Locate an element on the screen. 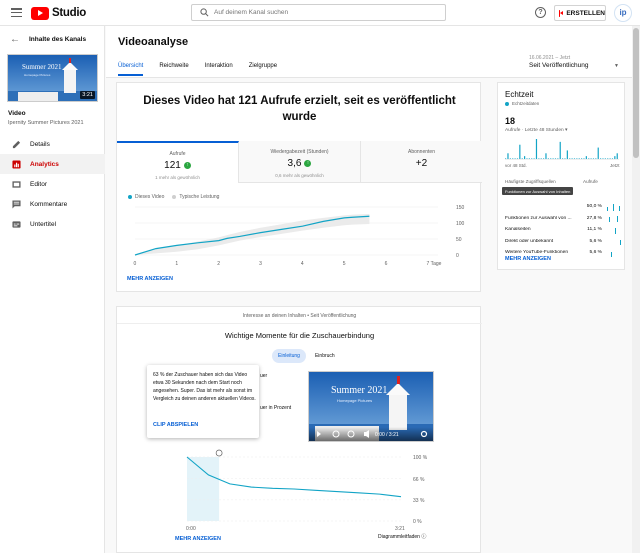  tab-reach: Reichweite is located at coordinates (173, 69).